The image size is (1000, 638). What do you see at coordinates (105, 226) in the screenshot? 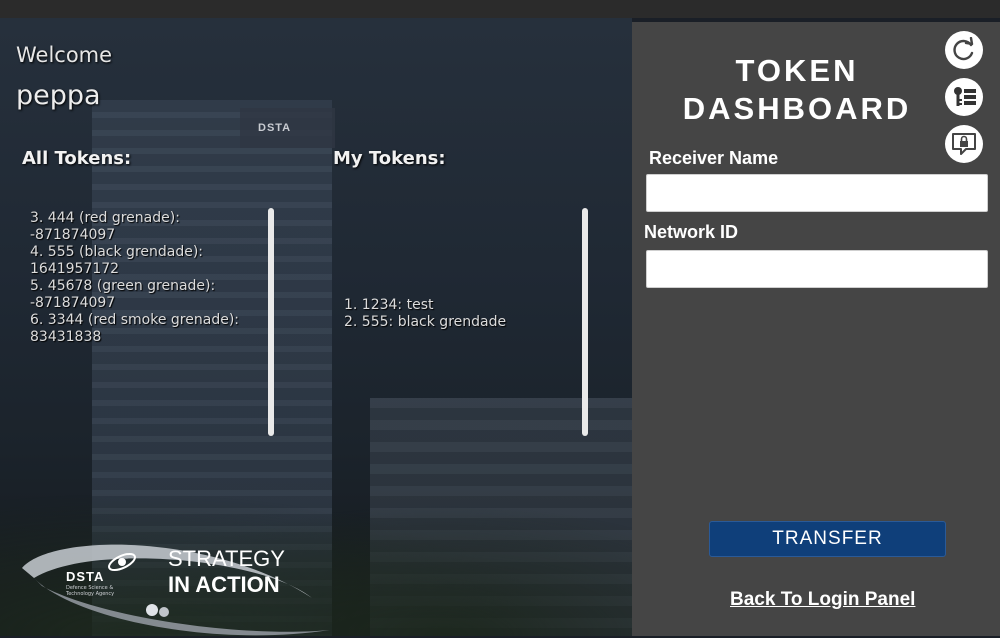
I see `list-item: 3. 444 (red grenade): -871874097` at bounding box center [105, 226].